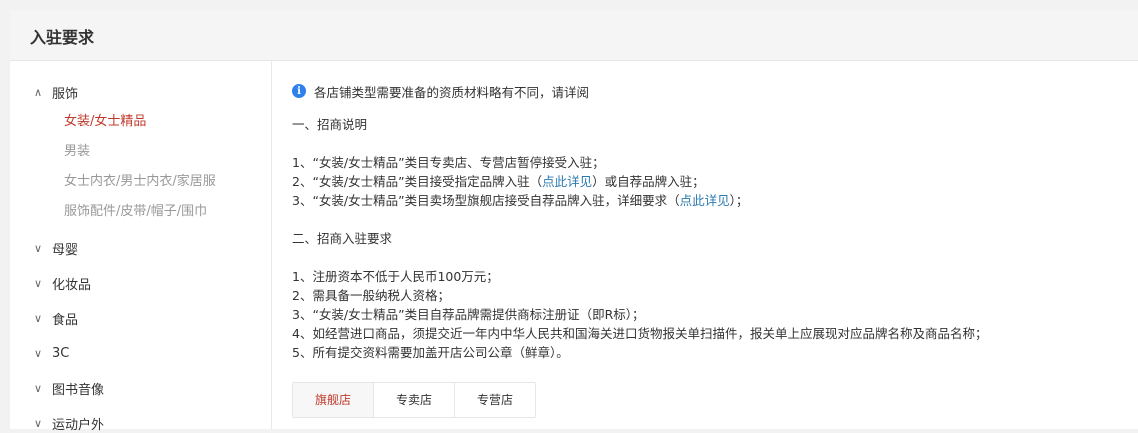  I want to click on section-title: 二、招商入驻要求, so click(342, 238).